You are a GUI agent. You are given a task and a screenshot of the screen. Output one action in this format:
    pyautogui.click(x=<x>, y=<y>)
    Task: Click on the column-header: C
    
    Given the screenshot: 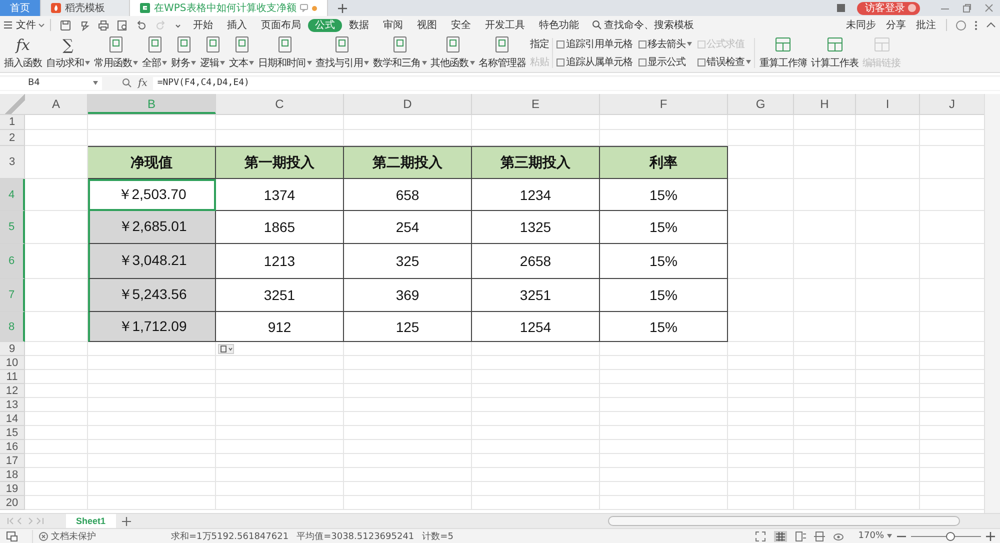 What is the action you would take?
    pyautogui.click(x=280, y=104)
    